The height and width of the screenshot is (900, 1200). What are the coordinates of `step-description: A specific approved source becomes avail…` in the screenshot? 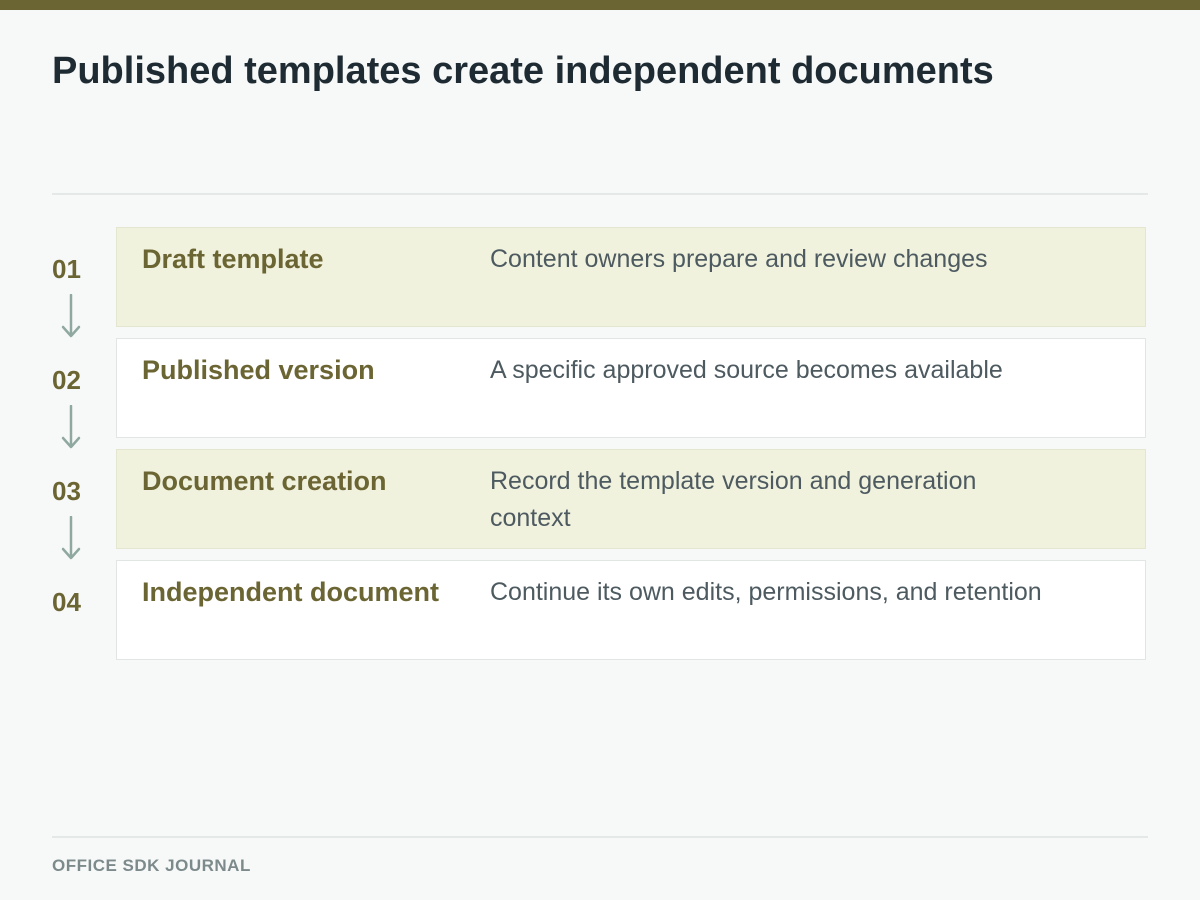 It's located at (746, 370).